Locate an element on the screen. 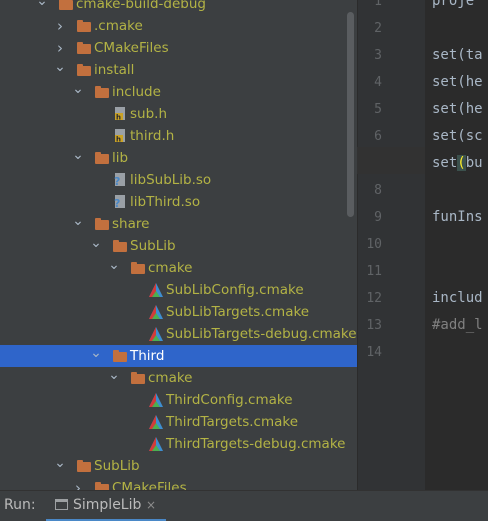 This screenshot has height=521, width=488. line-number: 13 is located at coordinates (374, 325).